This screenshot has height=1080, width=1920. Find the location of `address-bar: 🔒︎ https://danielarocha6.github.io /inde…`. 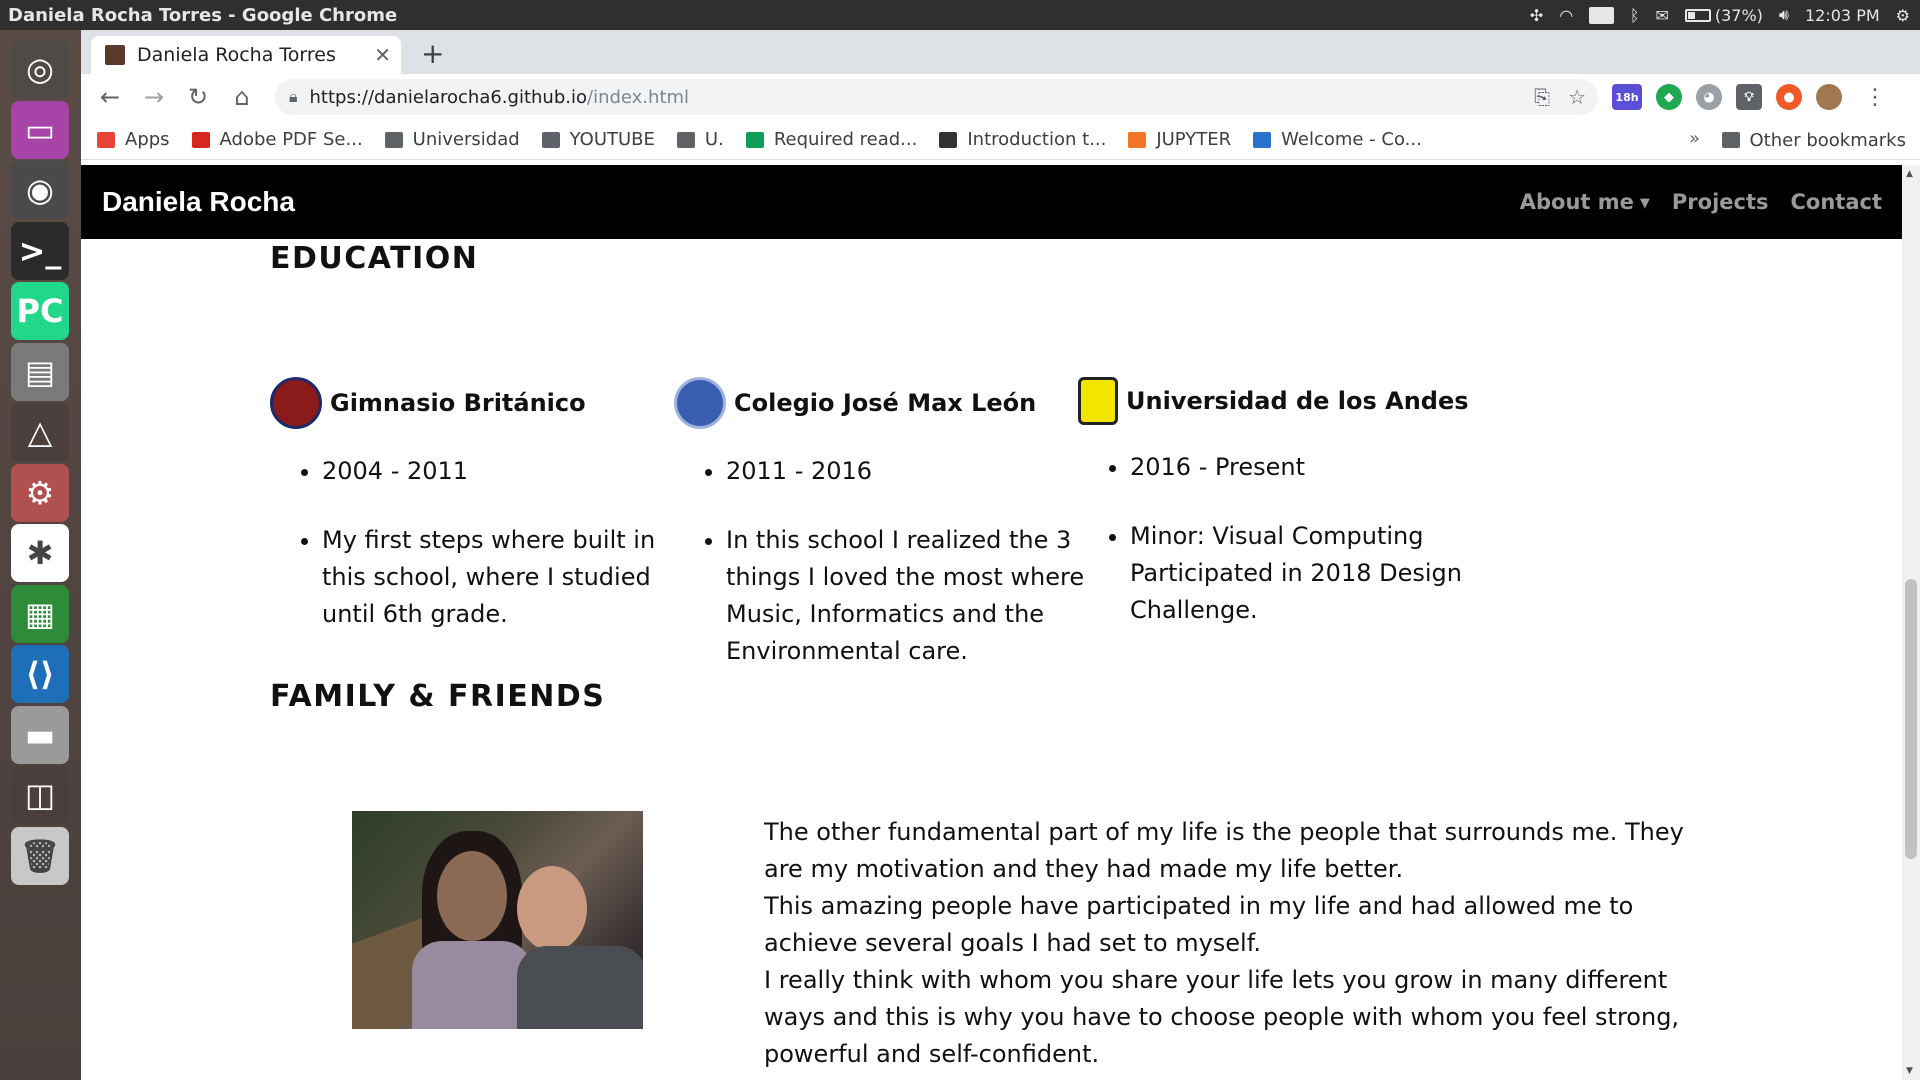

address-bar: 🔒︎ https://danielarocha6.github.io /inde… is located at coordinates (936, 97).